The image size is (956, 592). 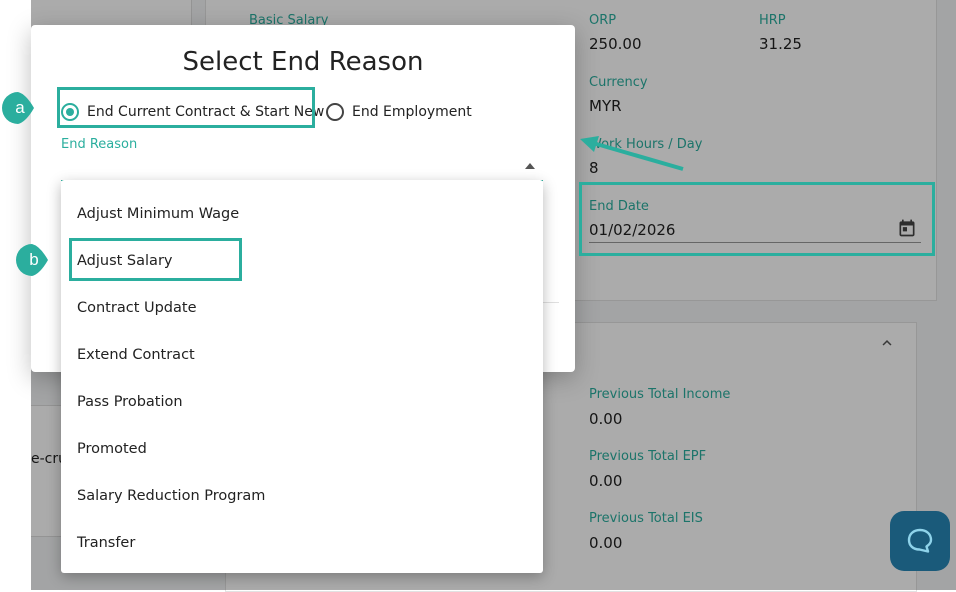 I want to click on highlight-box-end-date, so click(x=757, y=219).